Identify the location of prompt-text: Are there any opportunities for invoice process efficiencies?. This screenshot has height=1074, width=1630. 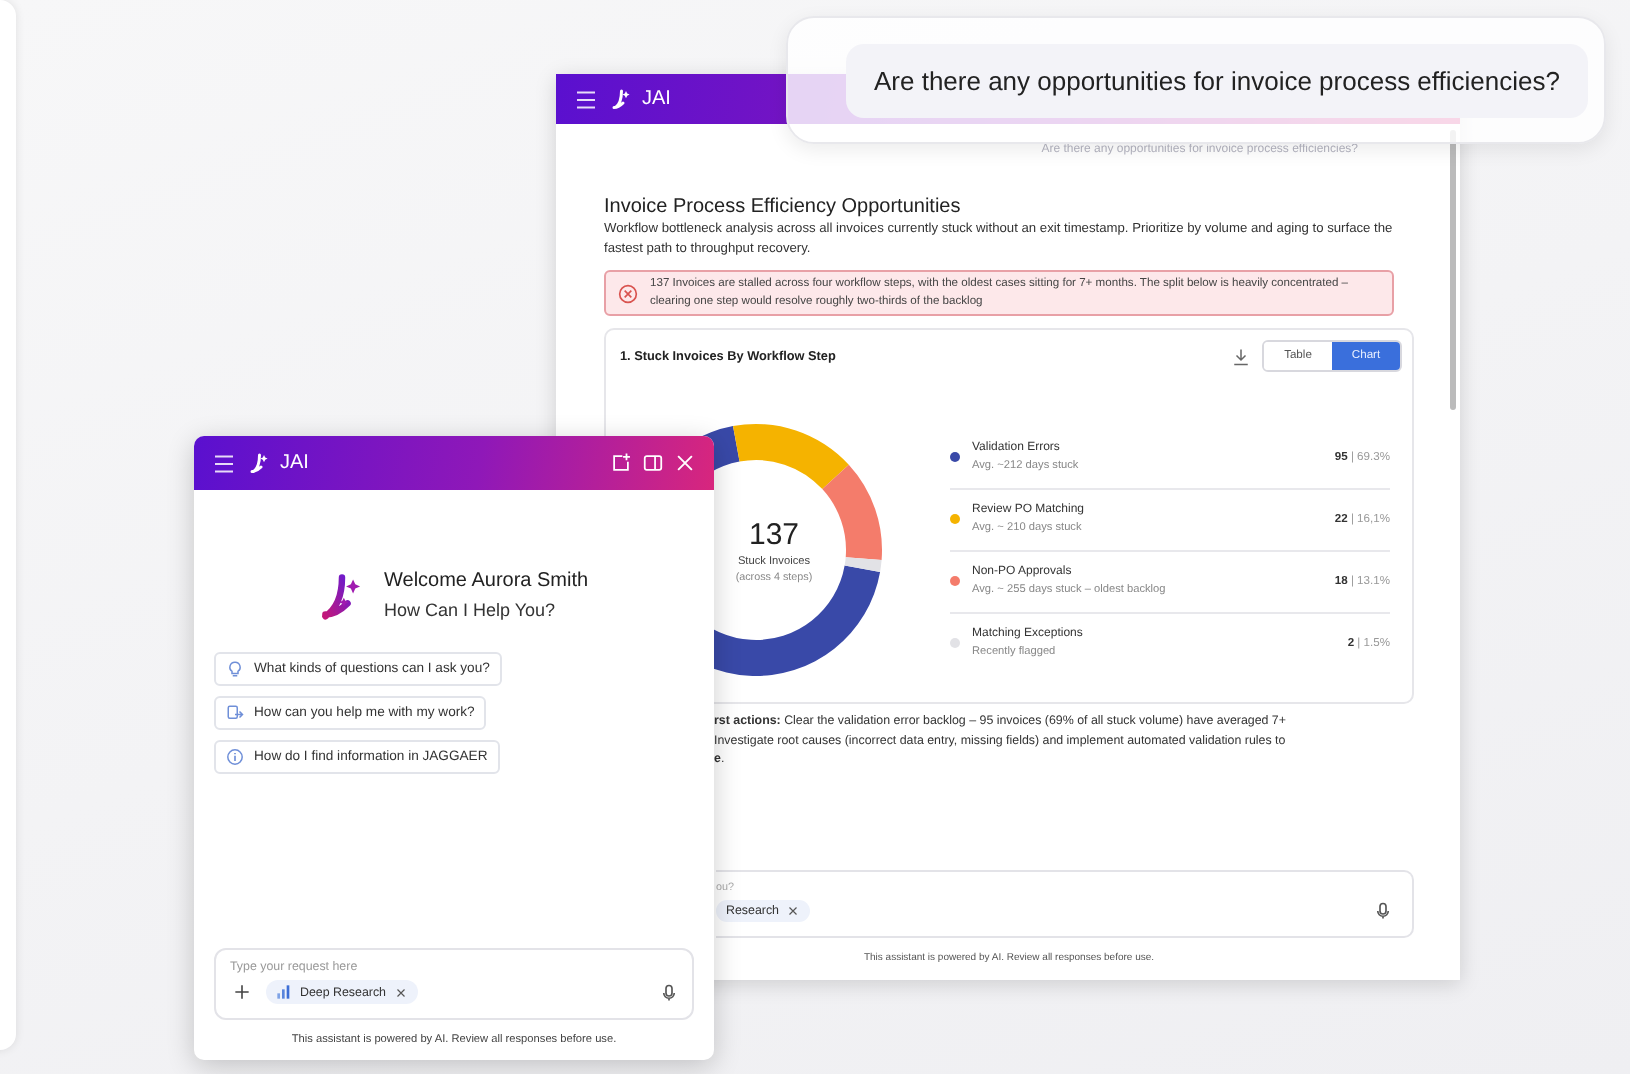
(1216, 80).